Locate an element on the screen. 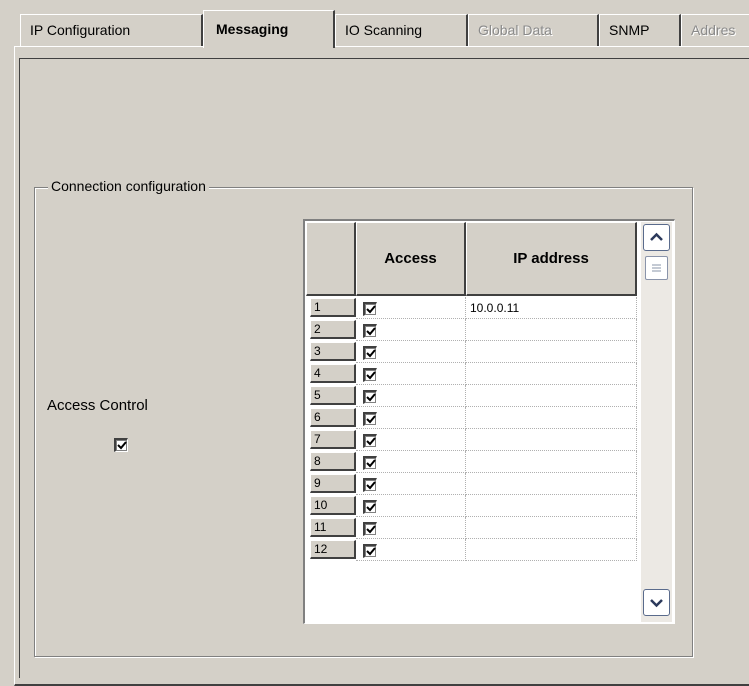 The image size is (749, 686). tab-address: Addres is located at coordinates (715, 30).